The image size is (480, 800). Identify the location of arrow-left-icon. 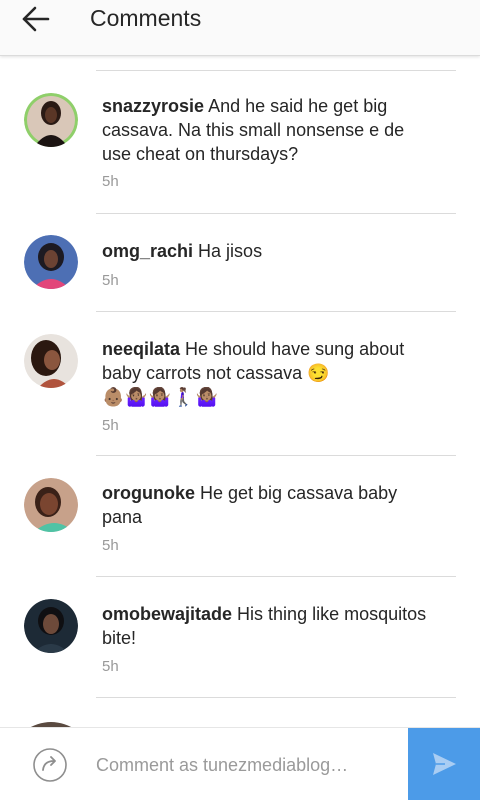
(36, 19).